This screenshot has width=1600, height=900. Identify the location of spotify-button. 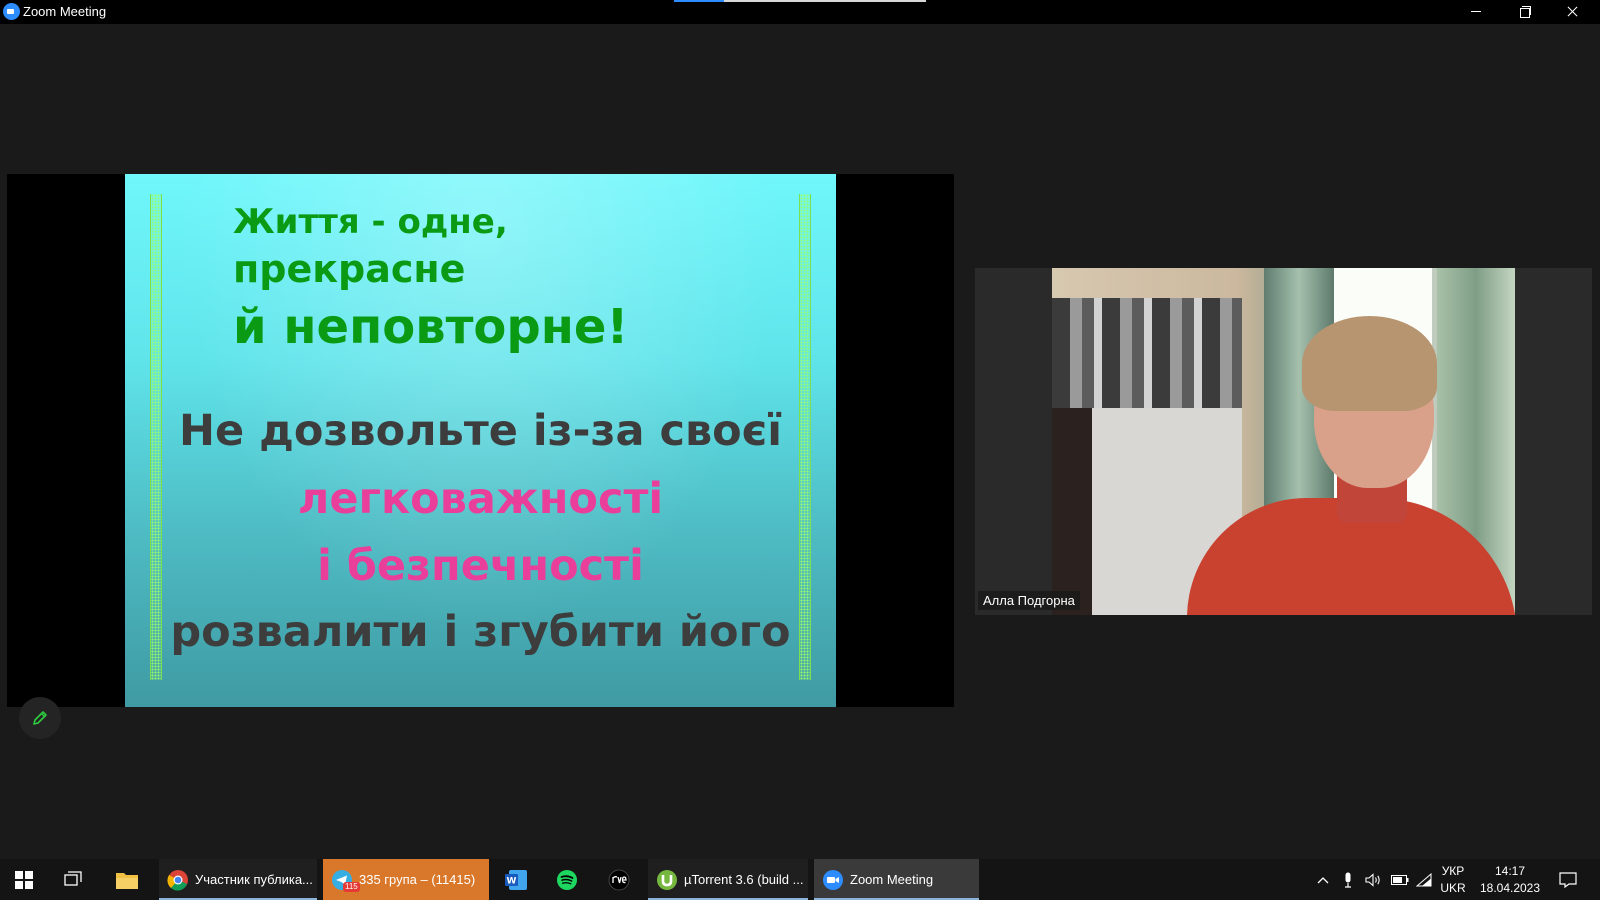
(567, 879).